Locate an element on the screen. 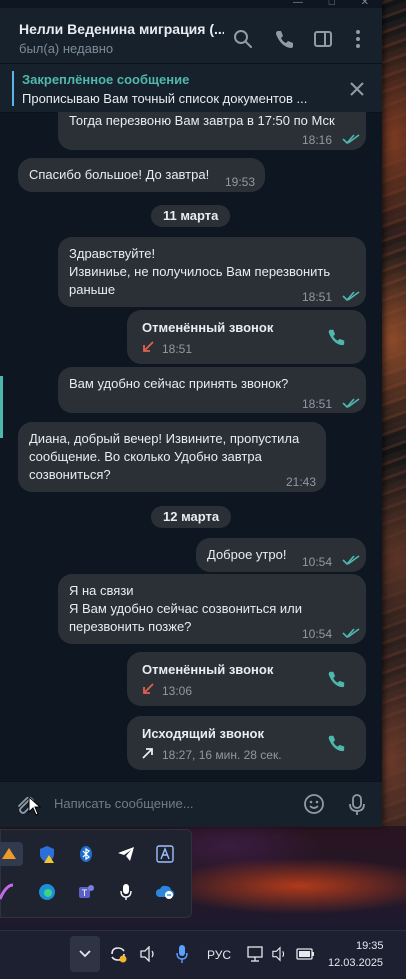 The width and height of the screenshot is (406, 979). message-line: перезвонить позже? is located at coordinates (130, 626).